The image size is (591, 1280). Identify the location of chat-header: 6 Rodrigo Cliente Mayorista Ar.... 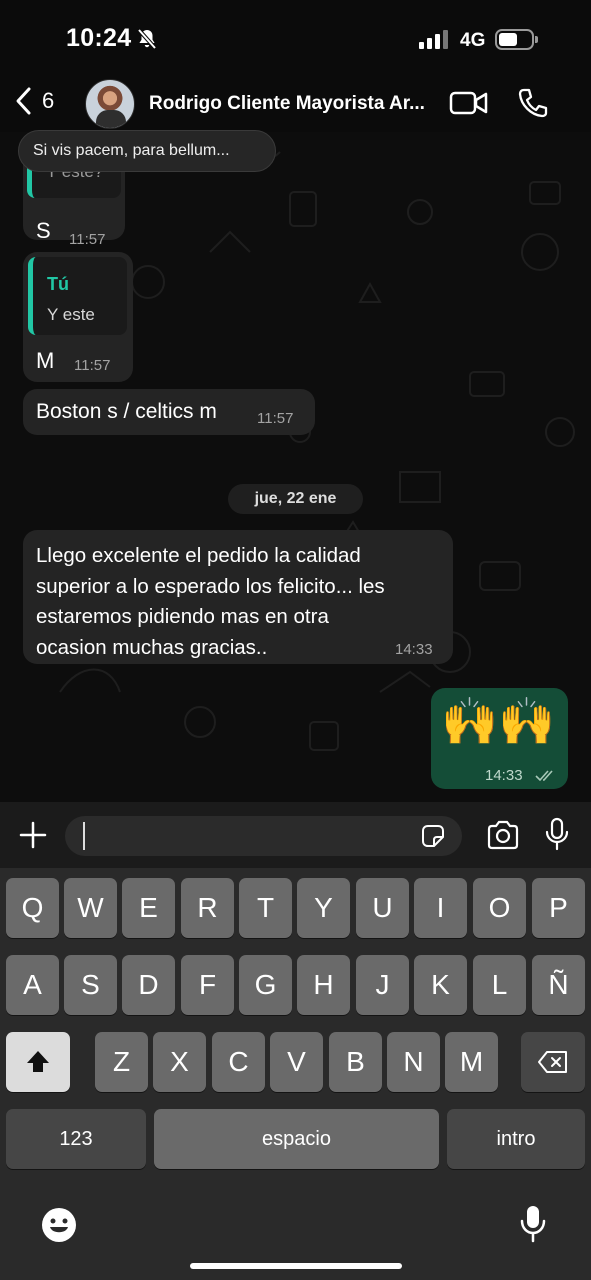
(295, 104).